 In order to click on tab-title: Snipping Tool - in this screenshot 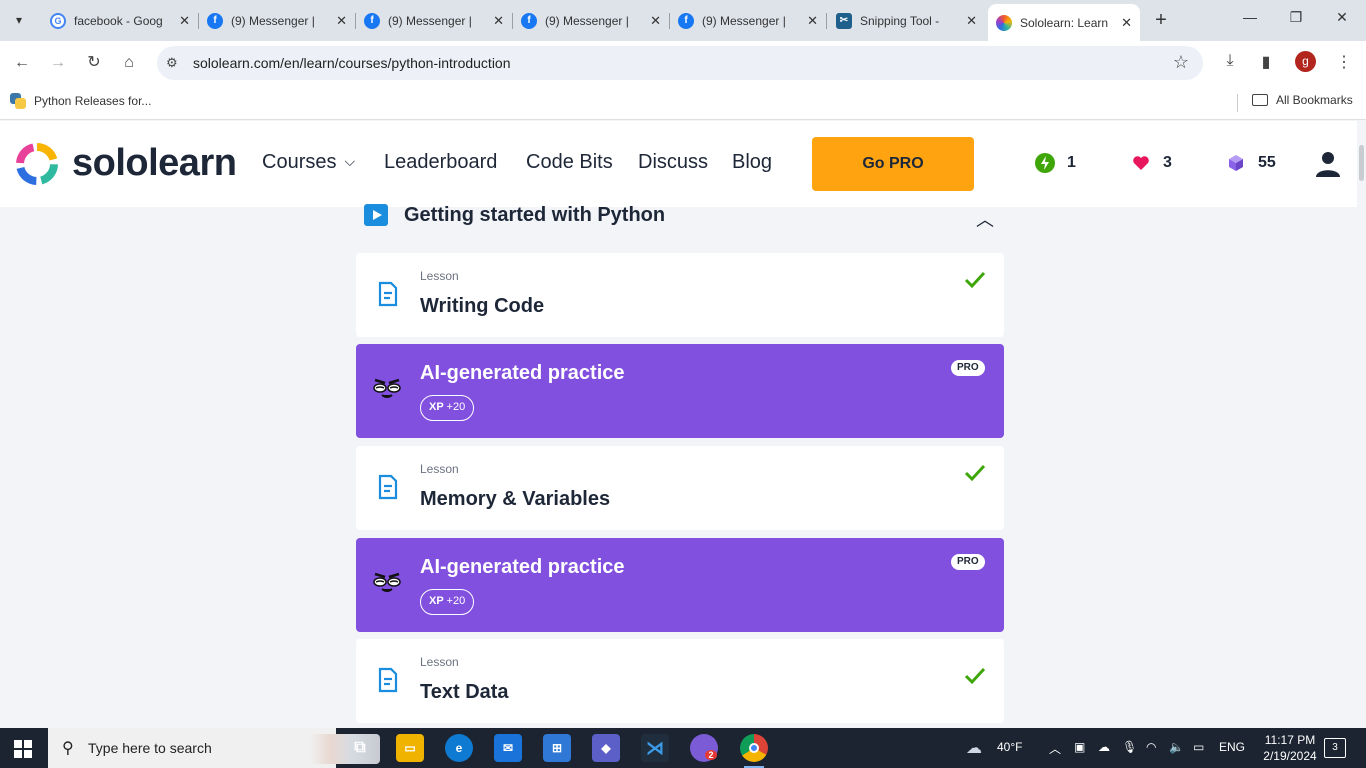, I will do `click(900, 20)`.